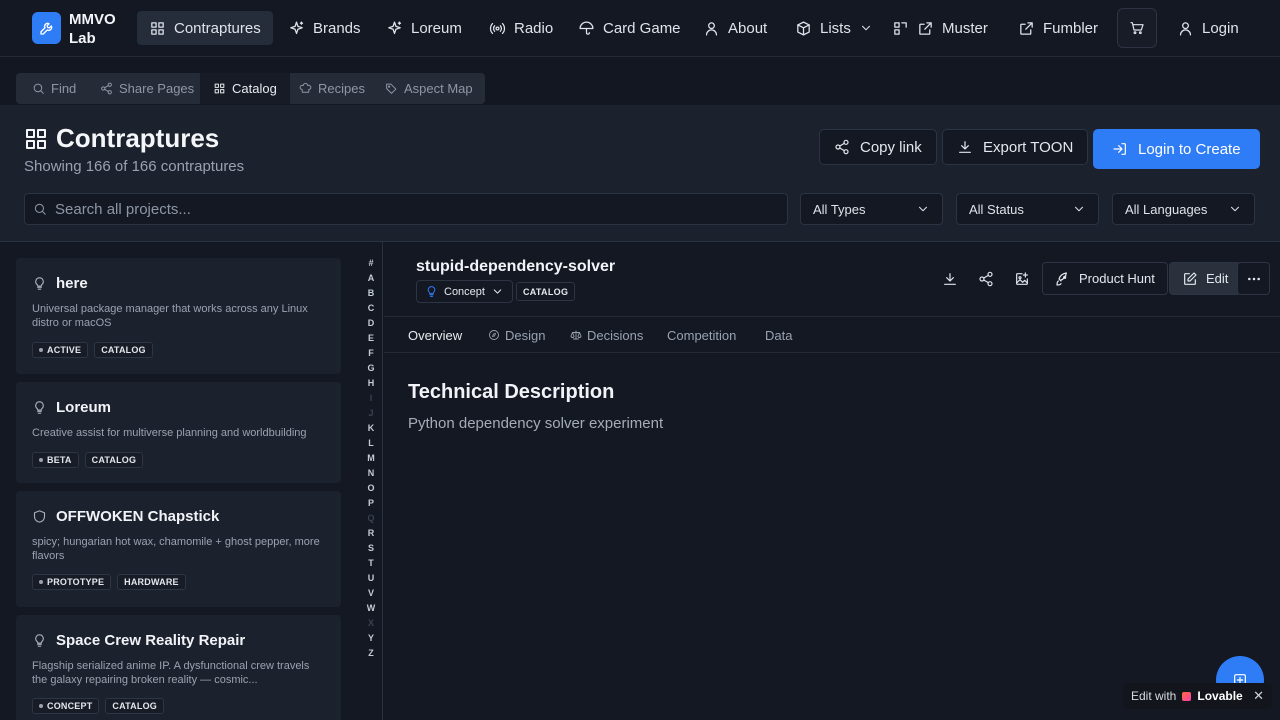 Image resolution: width=1280 pixels, height=720 pixels. What do you see at coordinates (371, 593) in the screenshot?
I see `alphabet-letter: V` at bounding box center [371, 593].